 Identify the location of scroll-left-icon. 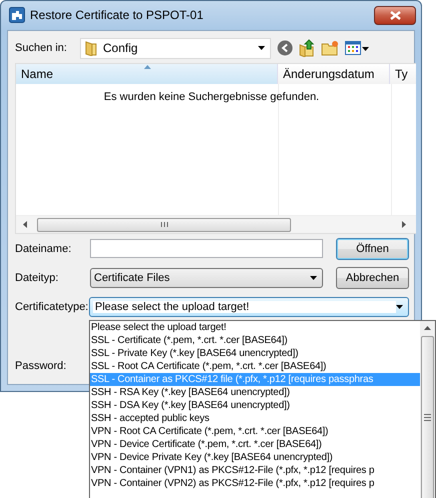
(25, 224).